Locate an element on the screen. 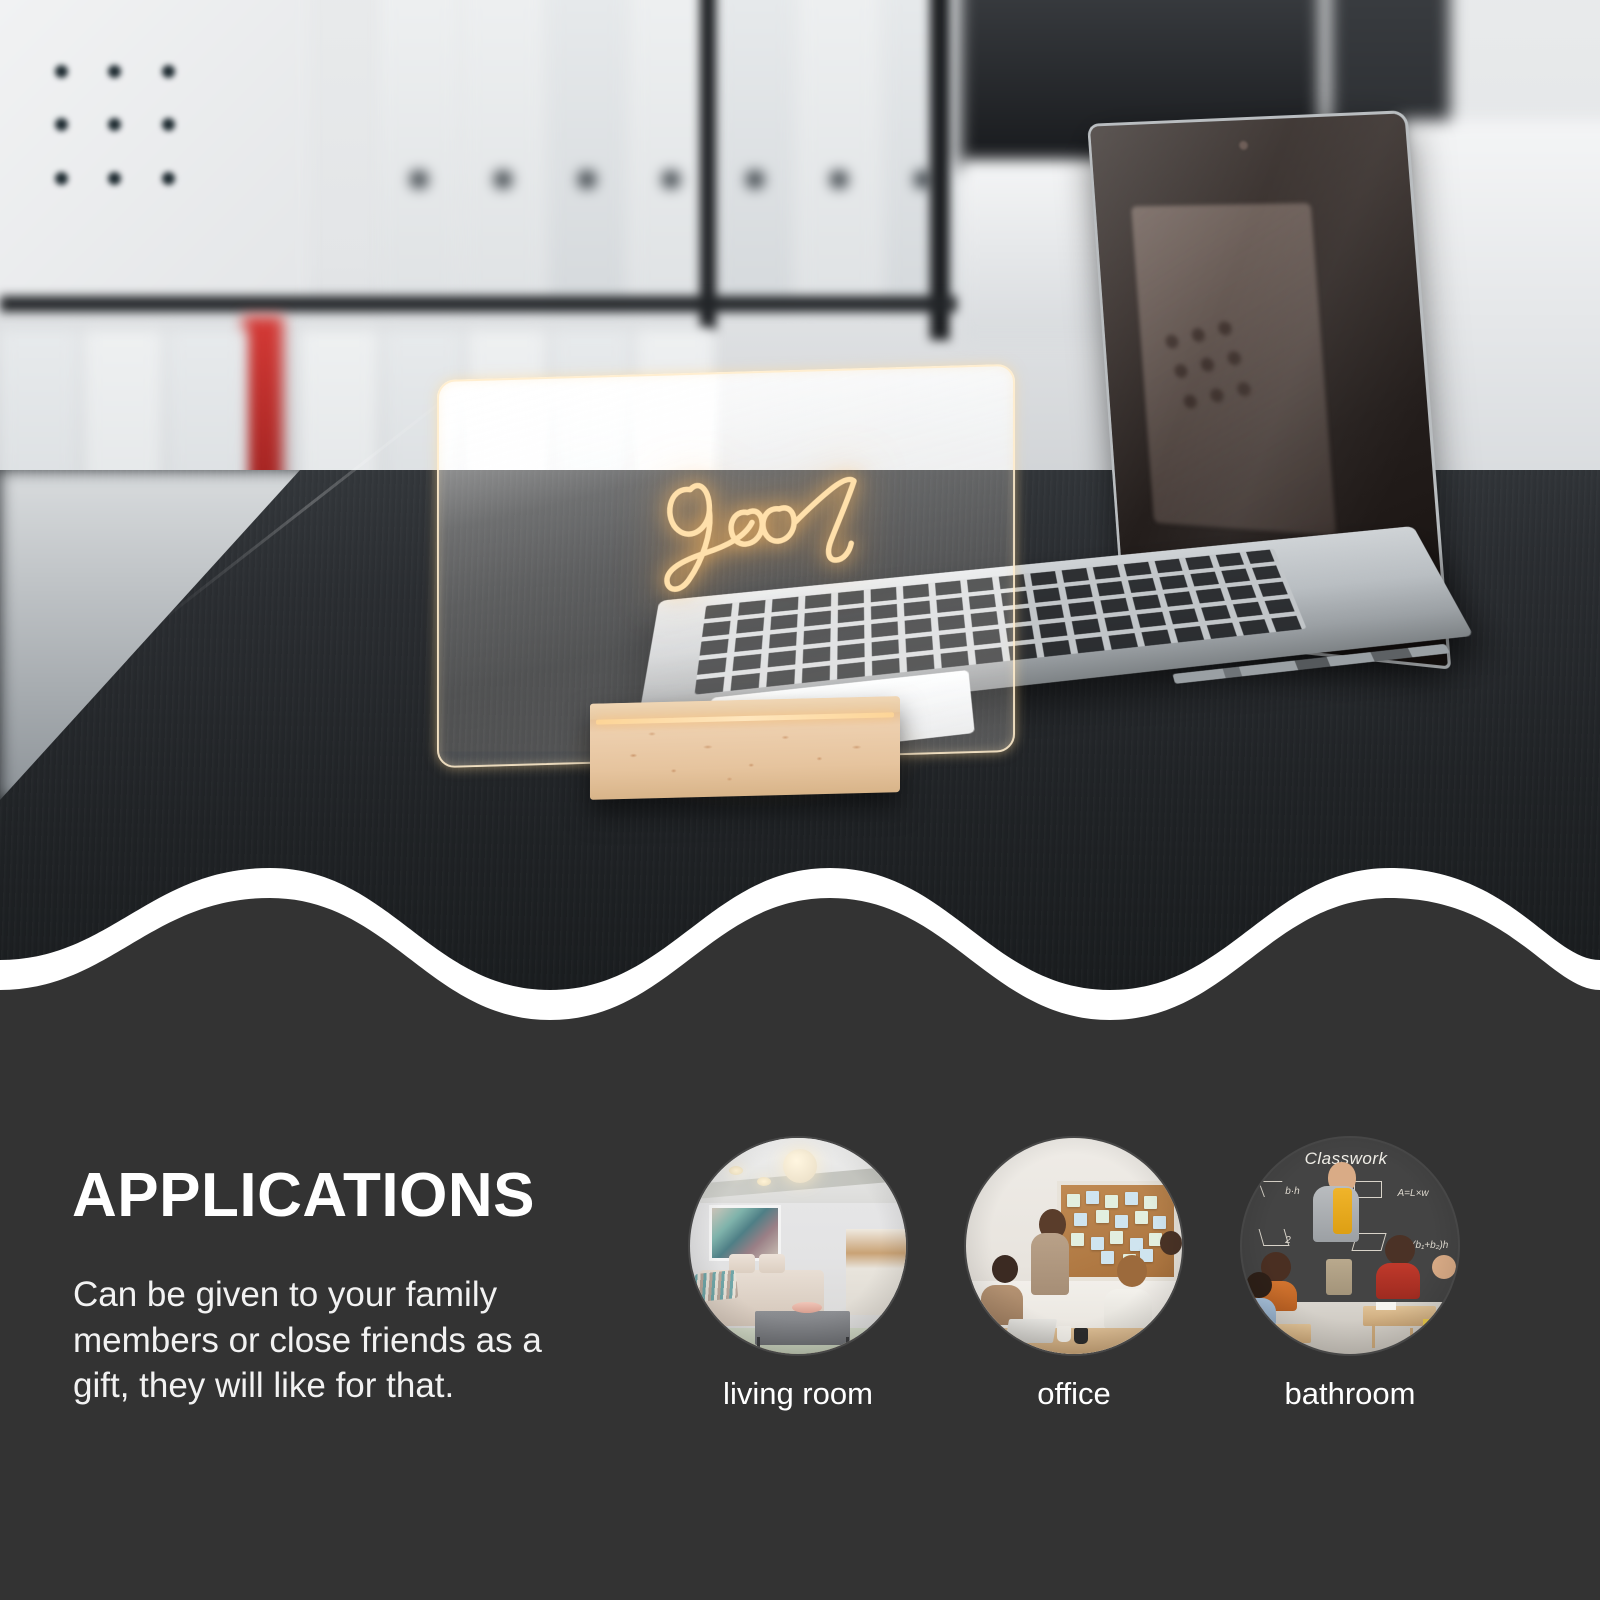 The image size is (1600, 1600). thumbnail-image-living-room is located at coordinates (798, 1246).